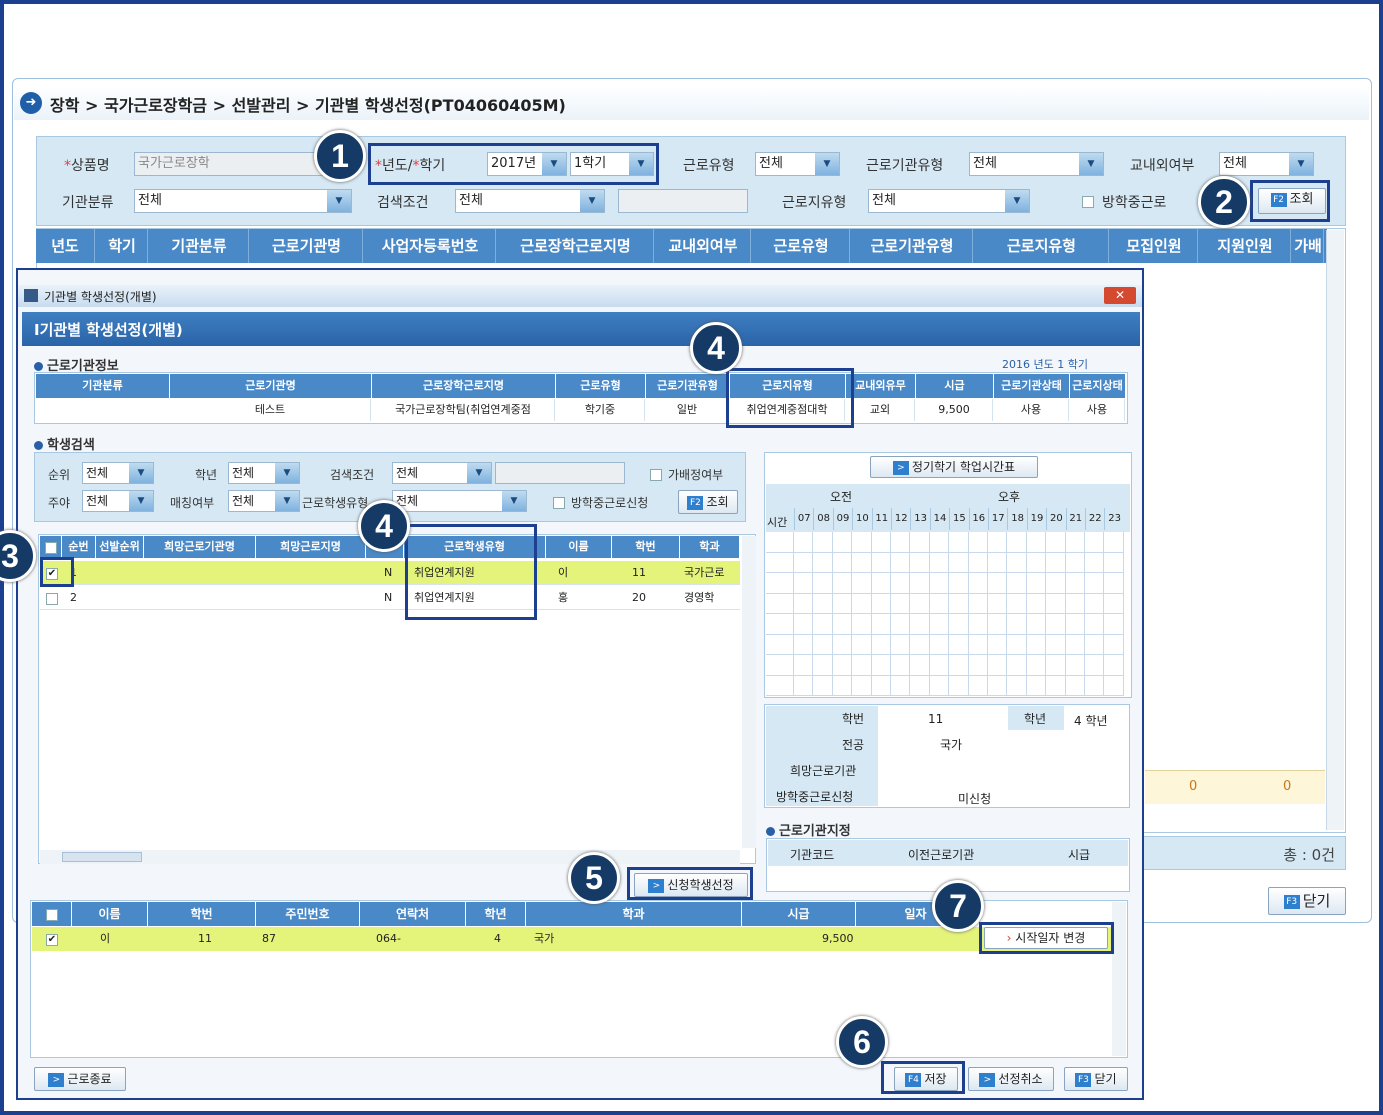 The width and height of the screenshot is (1383, 1115). I want to click on campus-select: 전체 ▼, so click(1266, 164).